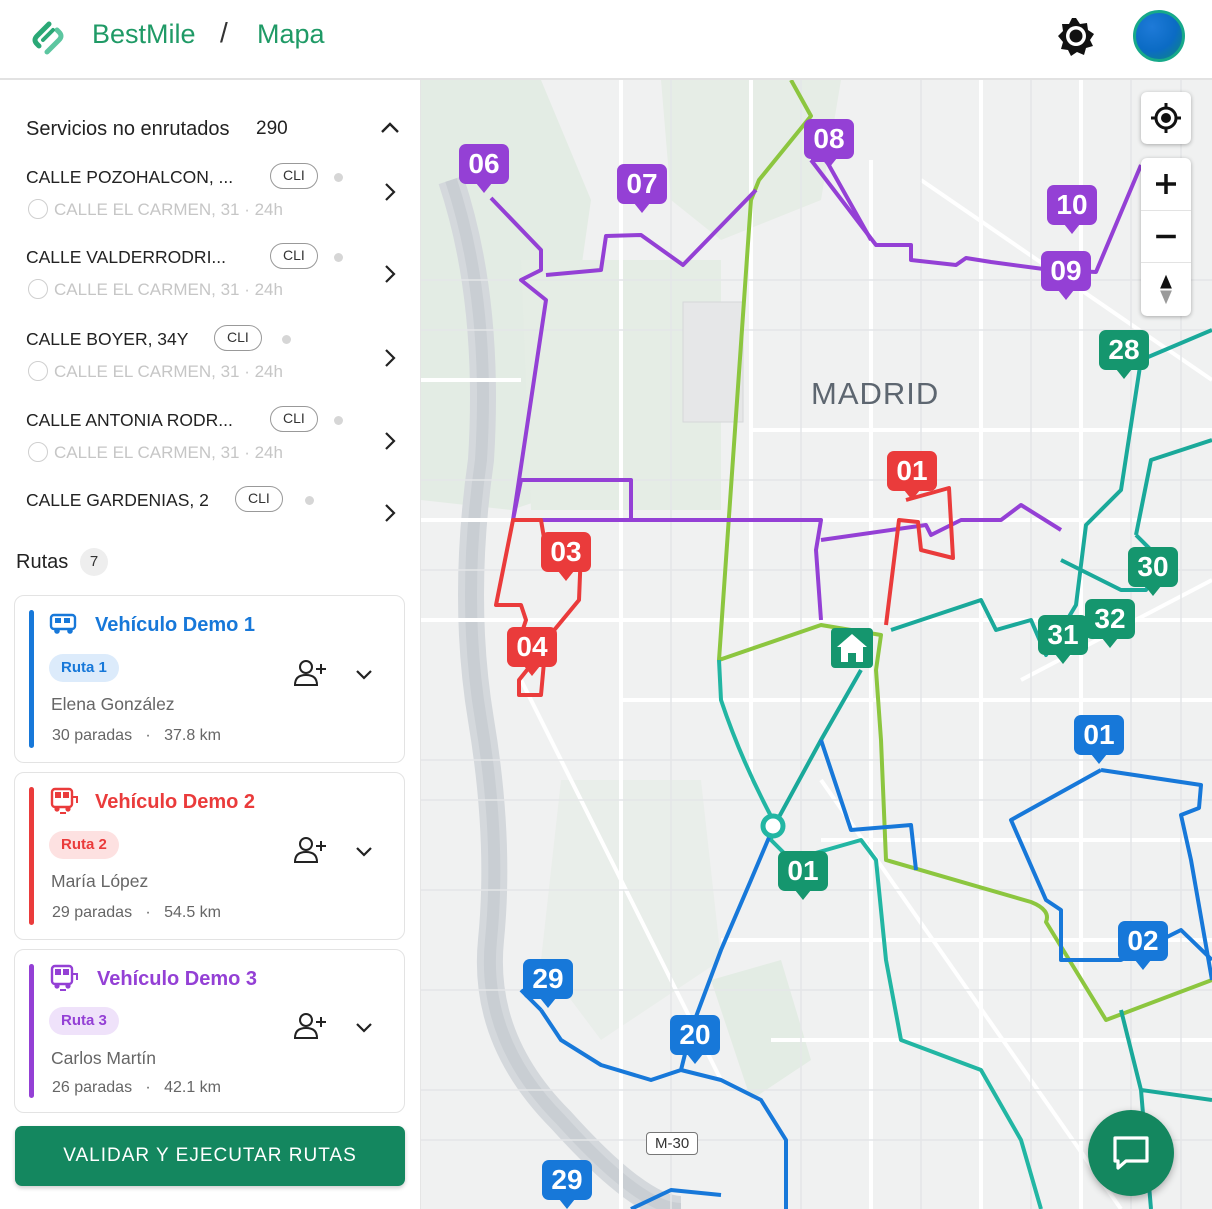  What do you see at coordinates (875, 393) in the screenshot?
I see `city-label: MADRID` at bounding box center [875, 393].